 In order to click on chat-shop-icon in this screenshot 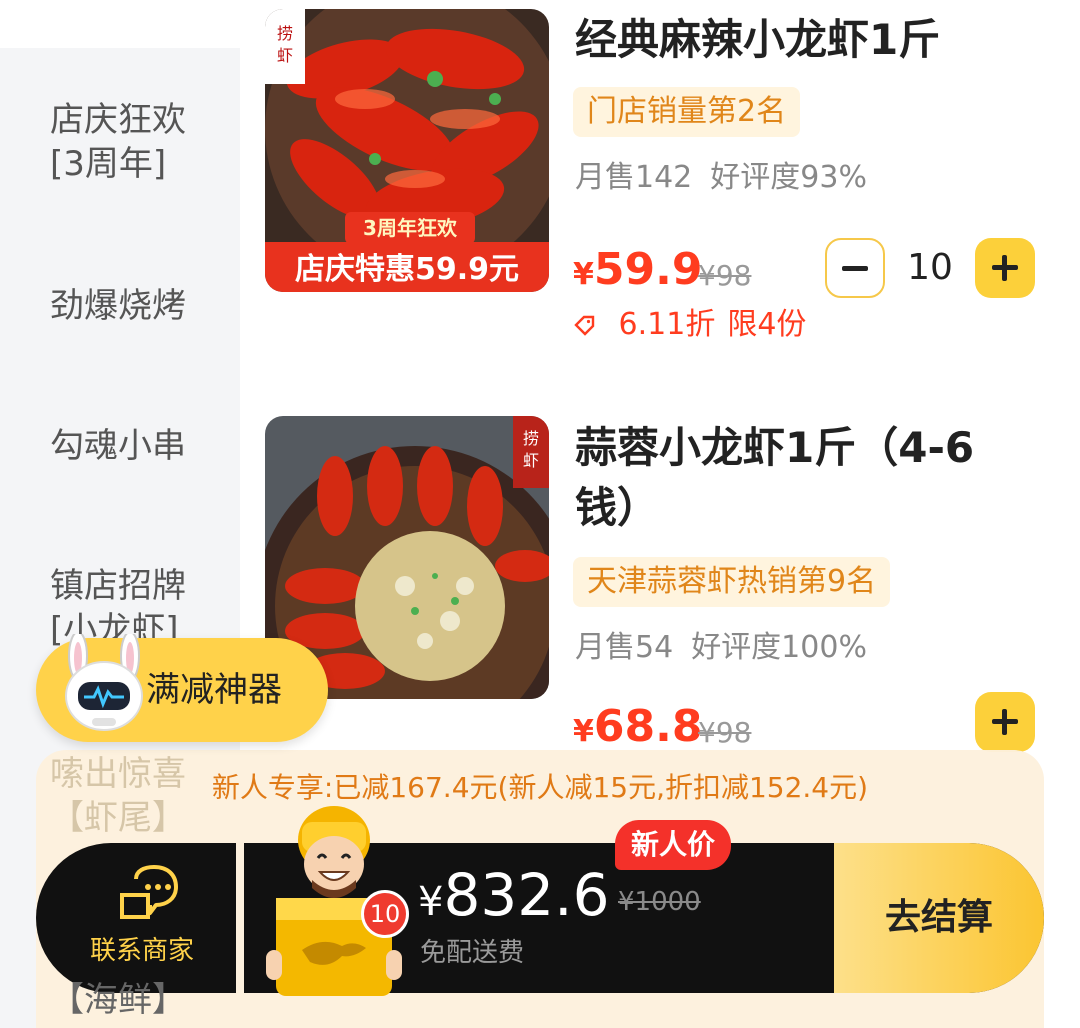, I will do `click(151, 897)`.